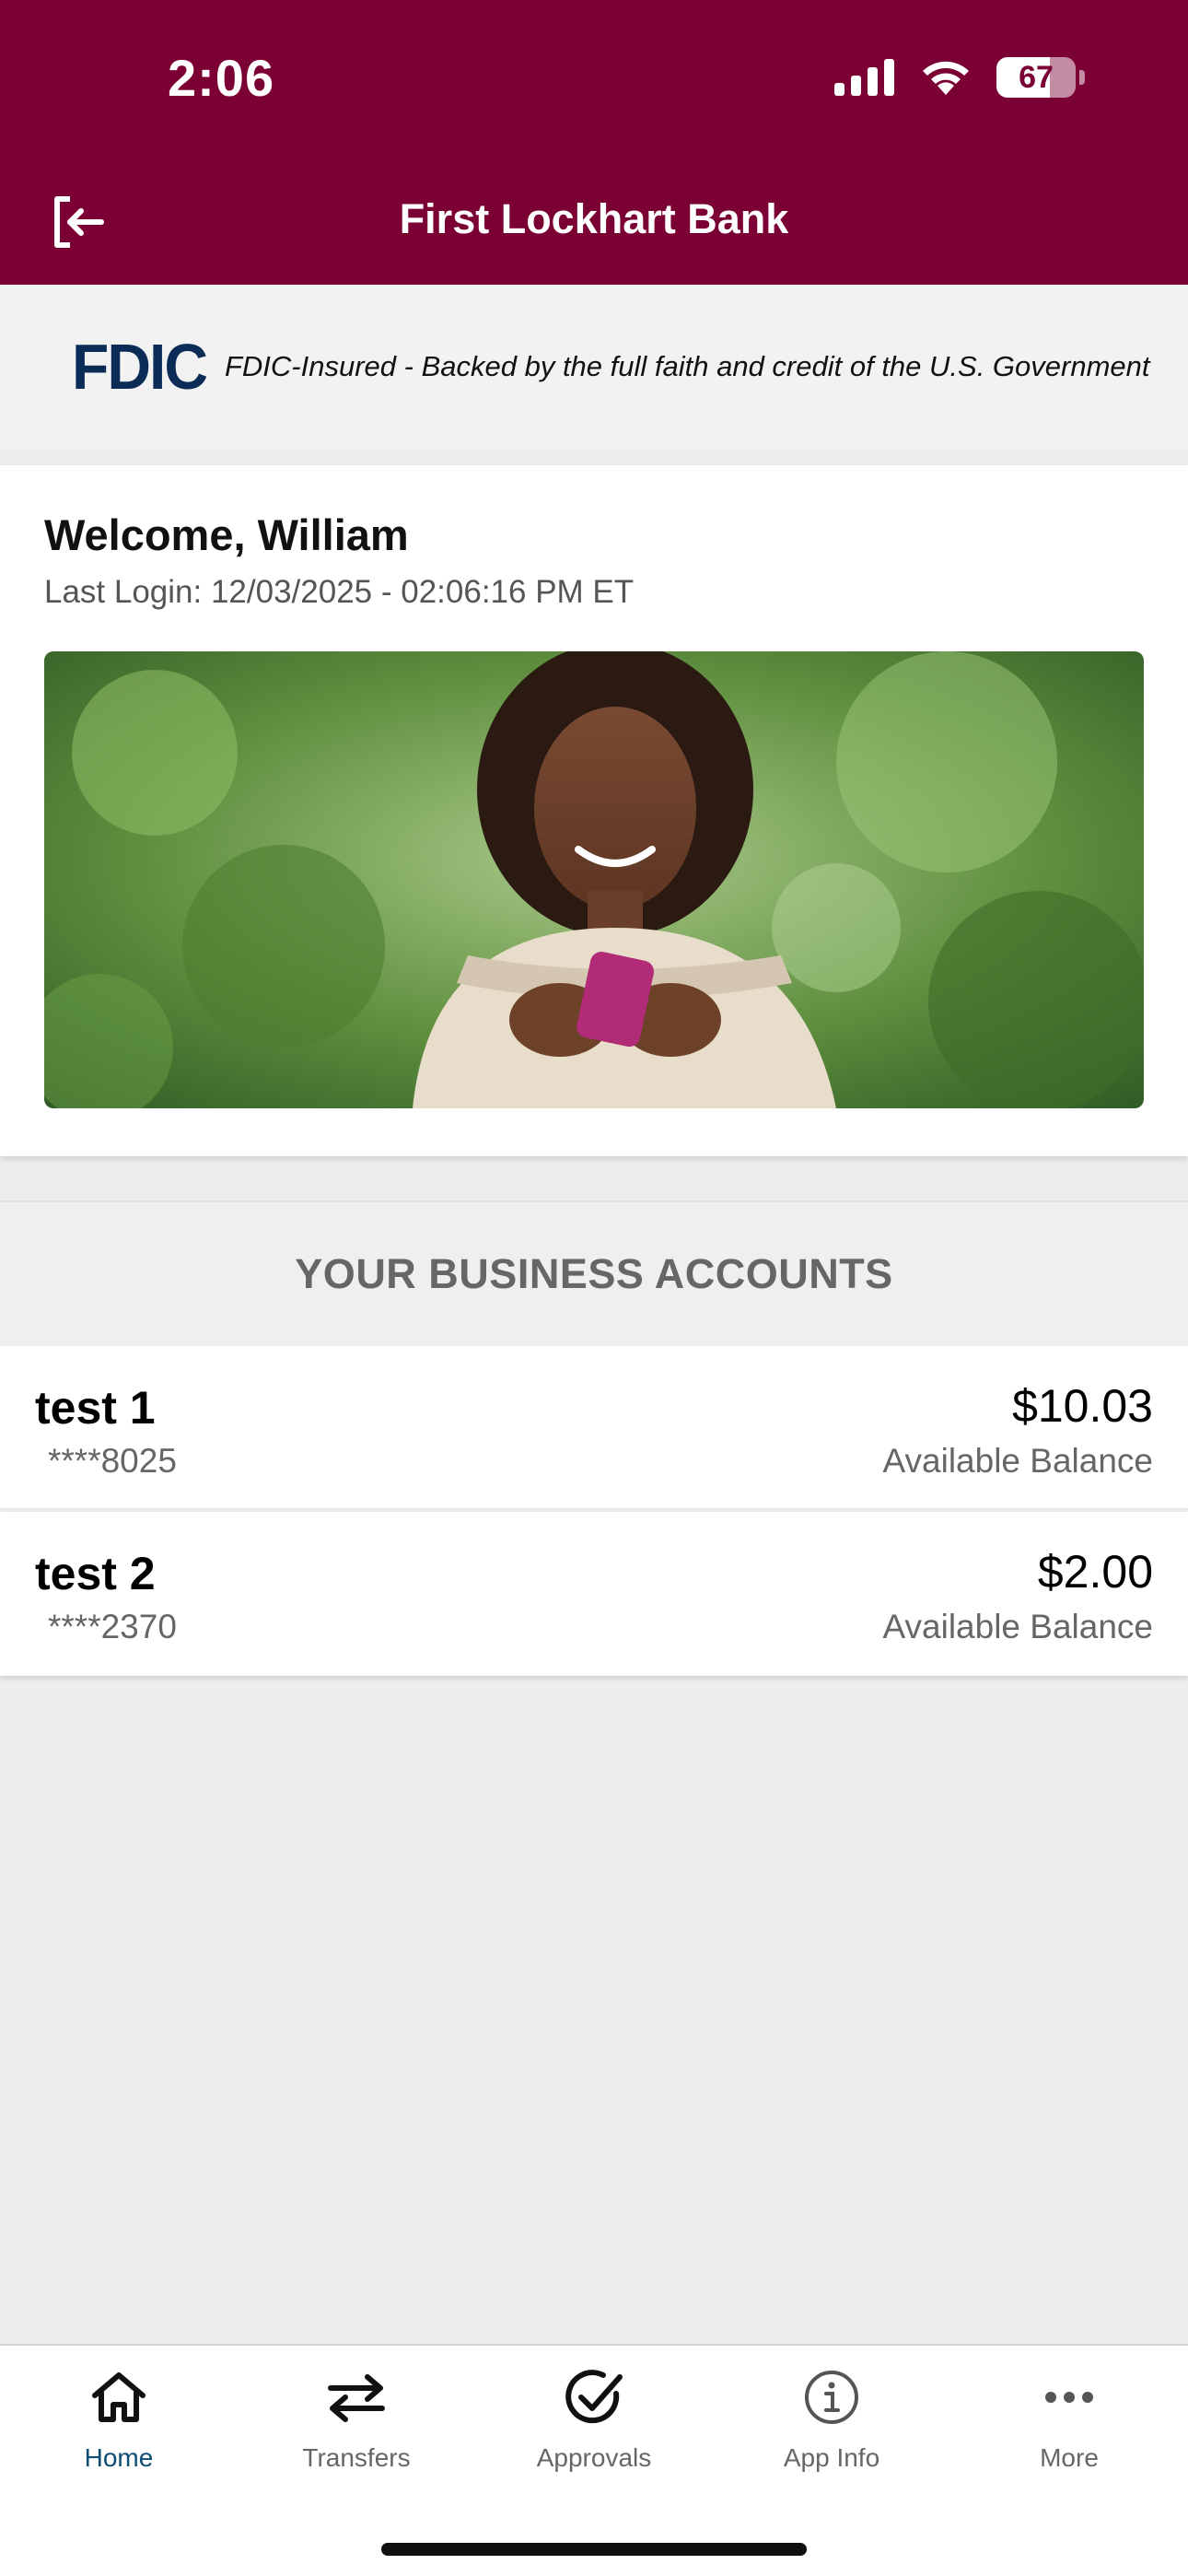 This screenshot has width=1188, height=2576. What do you see at coordinates (594, 2397) in the screenshot?
I see `approvals-check-icon` at bounding box center [594, 2397].